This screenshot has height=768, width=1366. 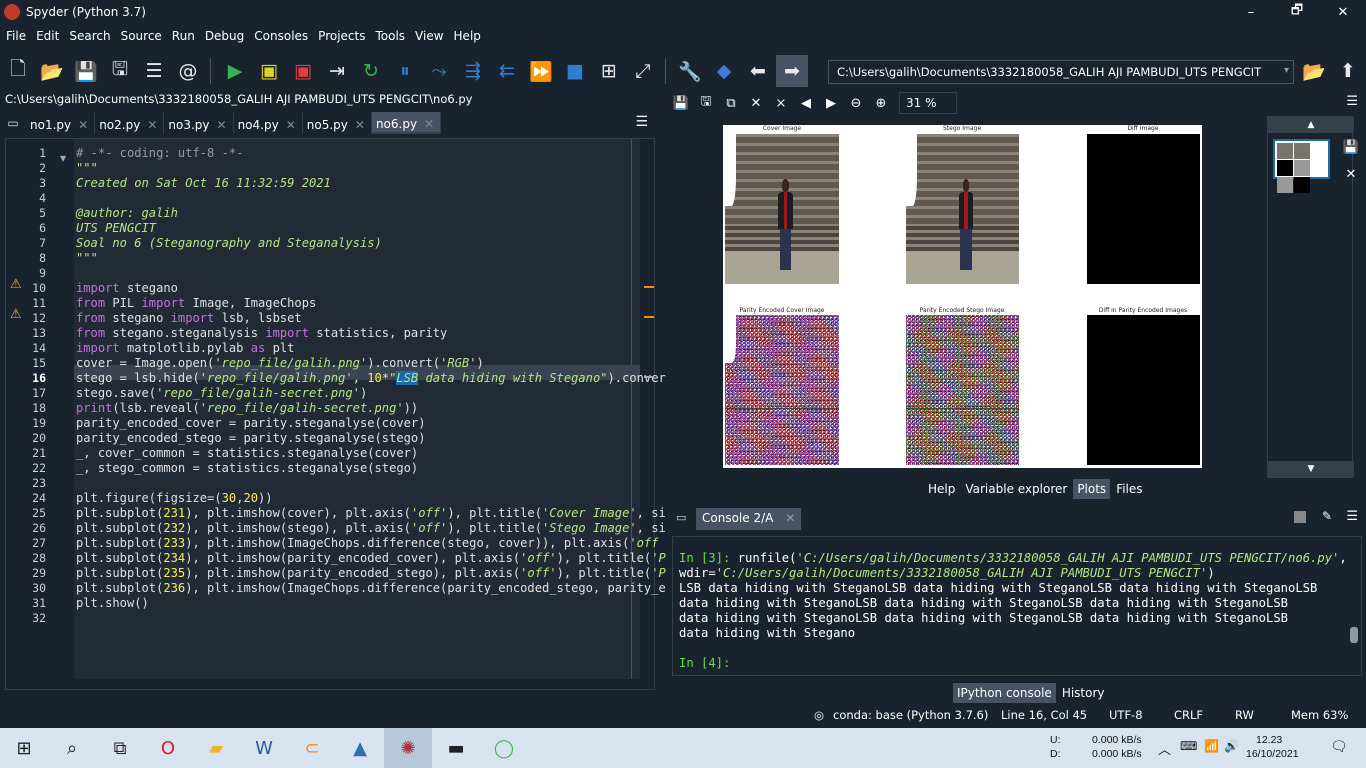 I want to click on stop-debug-icon: ■, so click(x=575, y=71).